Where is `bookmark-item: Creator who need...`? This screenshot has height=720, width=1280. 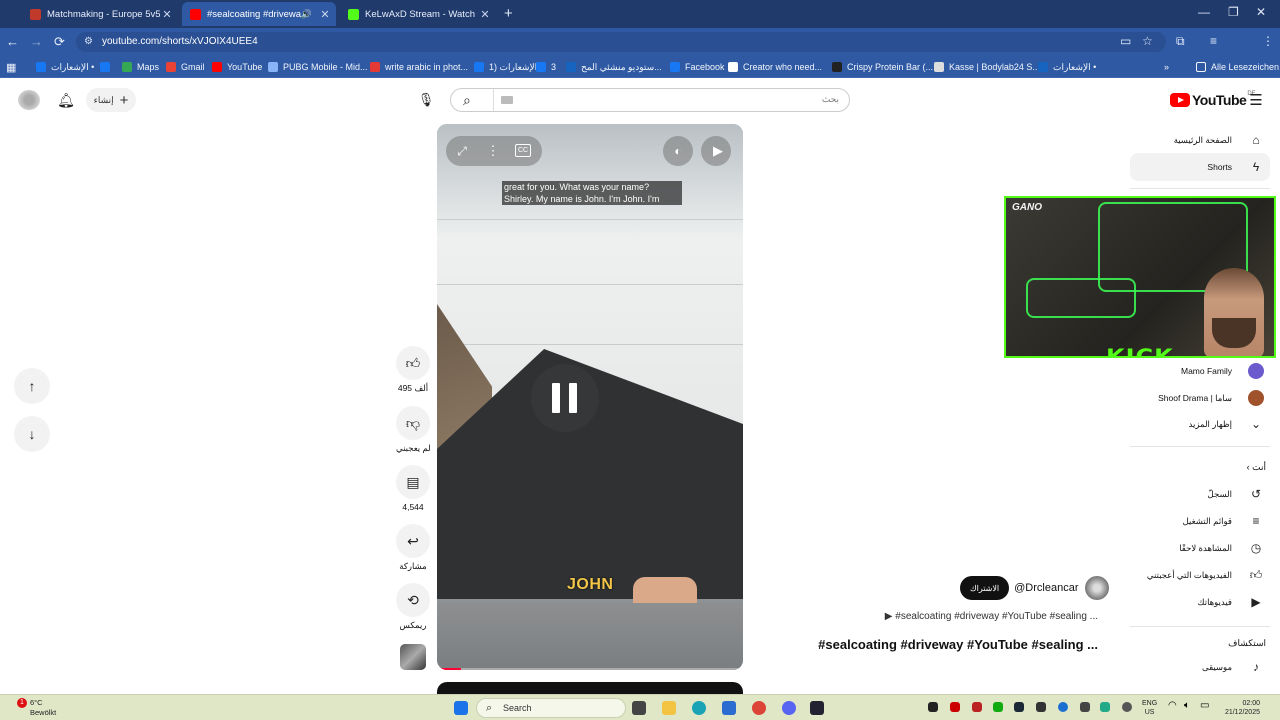
bookmark-item: Creator who need... is located at coordinates (775, 67).